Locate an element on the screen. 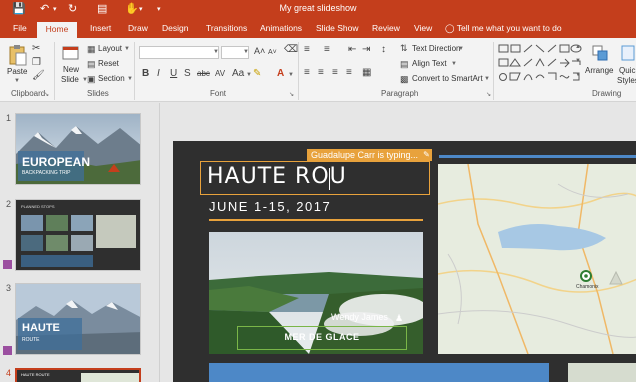 The image size is (636, 382). italic-icon: I is located at coordinates (158, 74).